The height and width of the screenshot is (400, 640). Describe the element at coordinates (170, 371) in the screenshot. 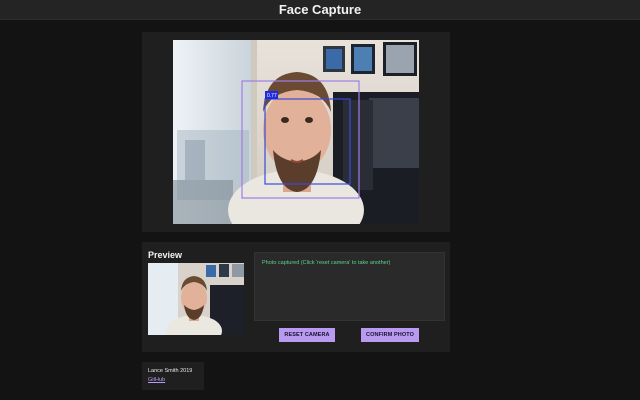

I see `footer-credit: Lance Smith 2019` at that location.